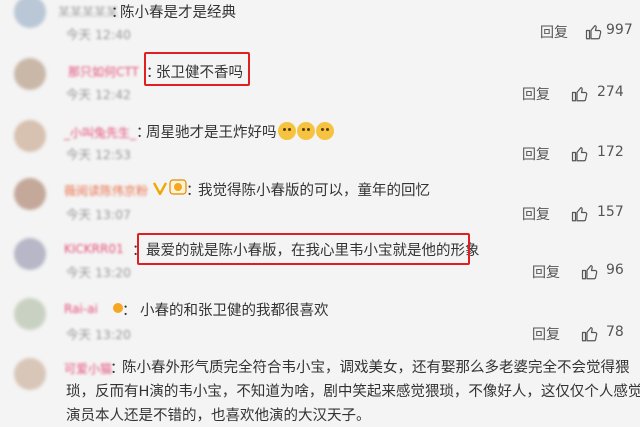 The width and height of the screenshot is (640, 427). What do you see at coordinates (160, 189) in the screenshot?
I see `verified-badge-icon` at bounding box center [160, 189].